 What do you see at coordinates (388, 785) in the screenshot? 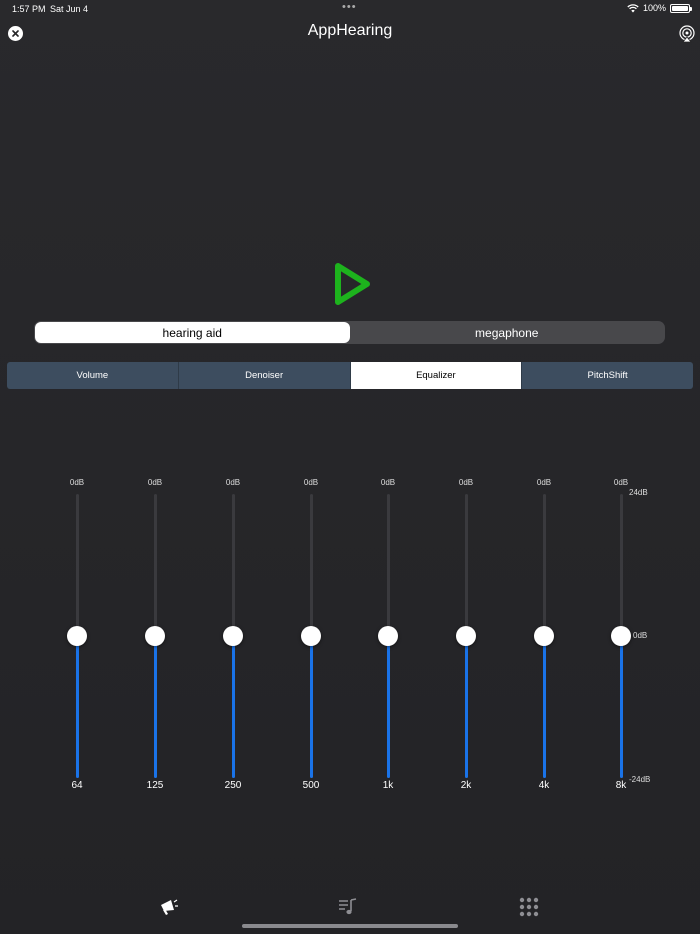
I see `eq-band-label: 1k` at bounding box center [388, 785].